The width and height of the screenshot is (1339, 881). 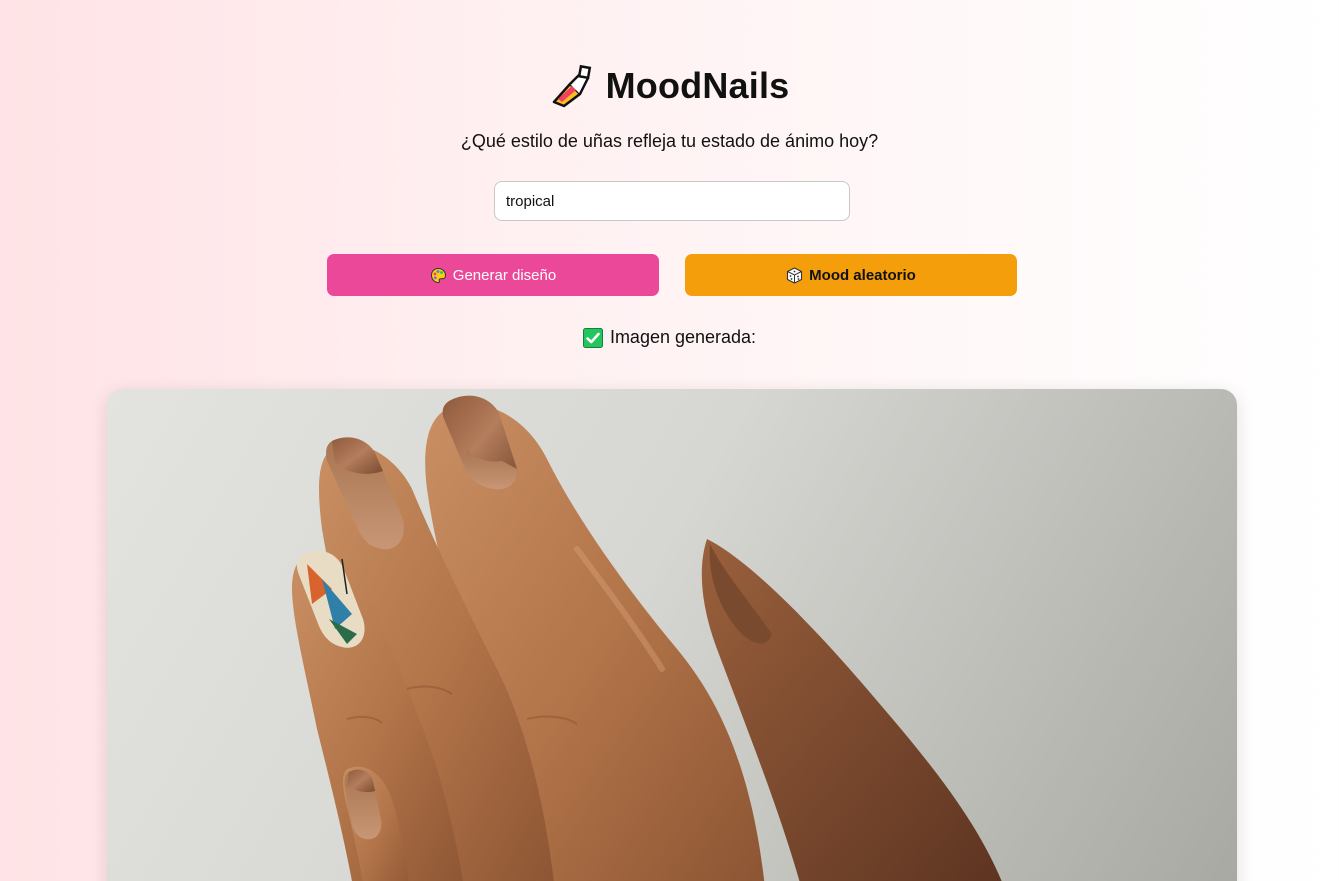 What do you see at coordinates (672, 201) in the screenshot?
I see `mood-input` at bounding box center [672, 201].